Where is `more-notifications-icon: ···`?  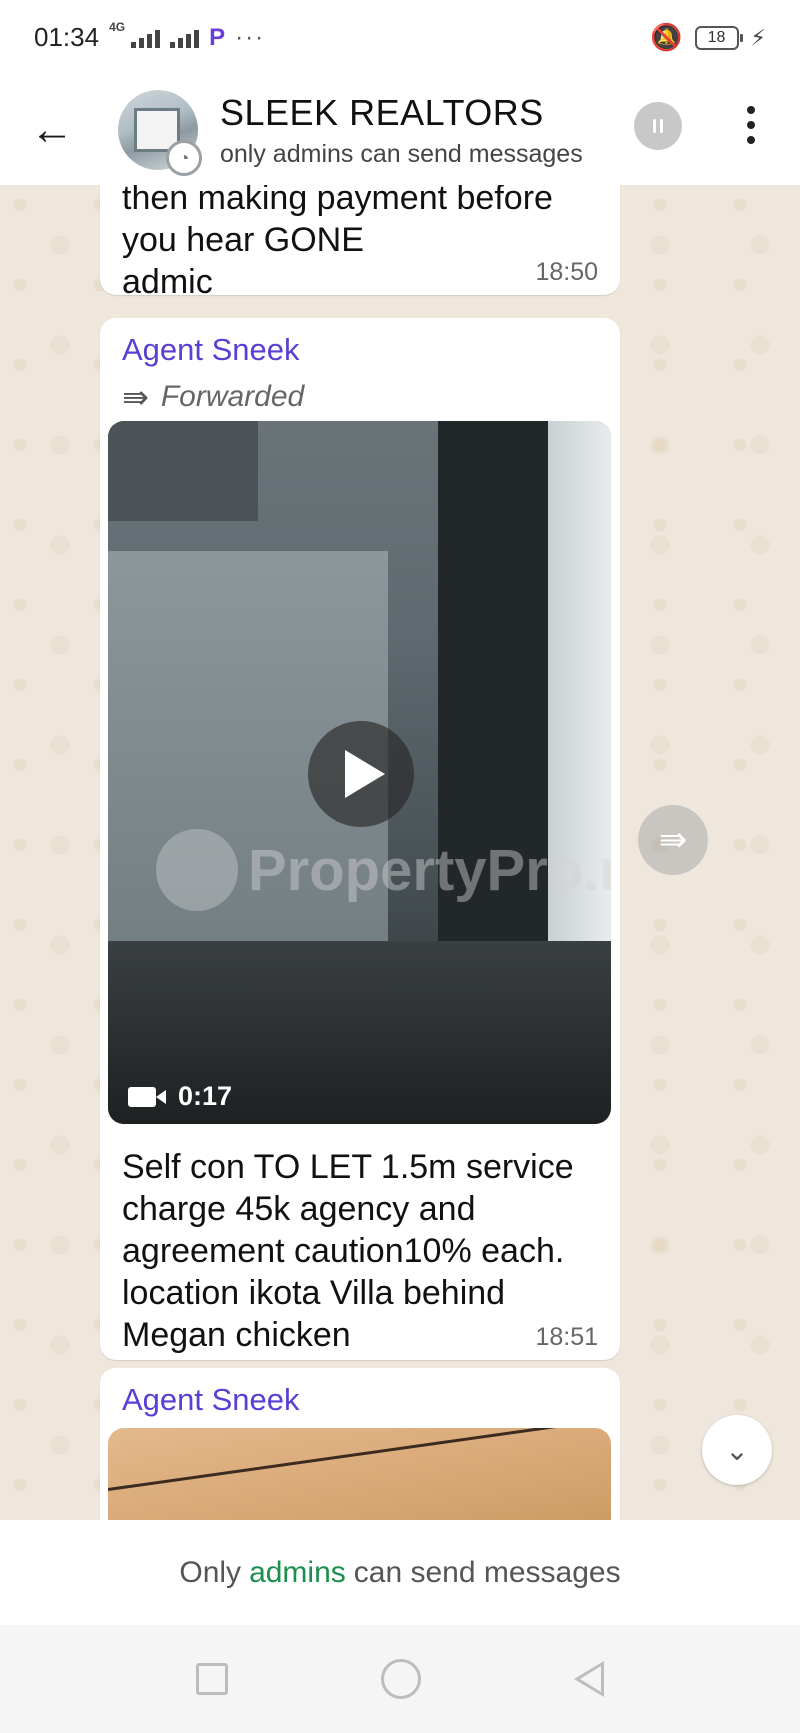 more-notifications-icon: ··· is located at coordinates (250, 37).